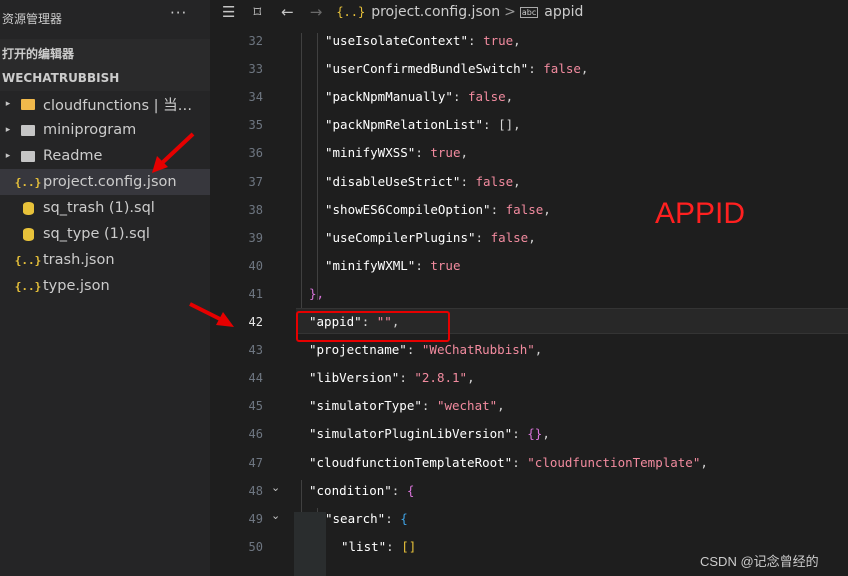 The height and width of the screenshot is (576, 848). Describe the element at coordinates (255, 293) in the screenshot. I see `line-number: 41` at that location.